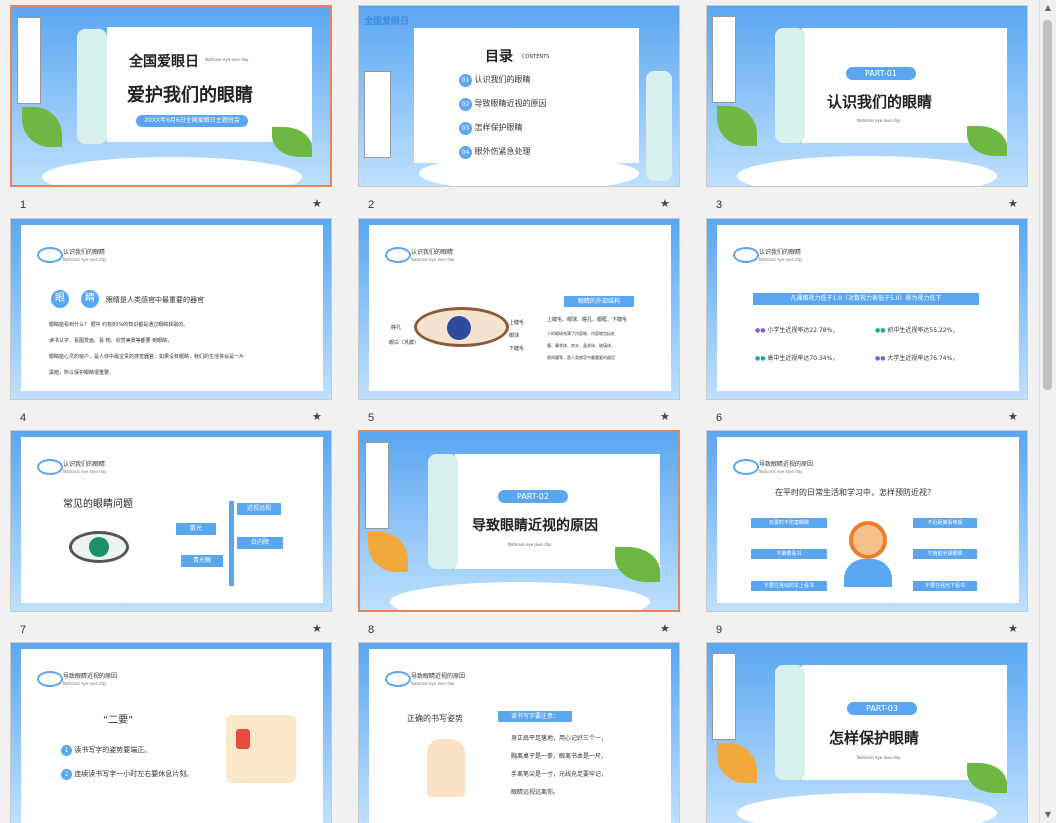 This screenshot has height=823, width=1056. I want to click on signpost-pole, so click(231, 543).